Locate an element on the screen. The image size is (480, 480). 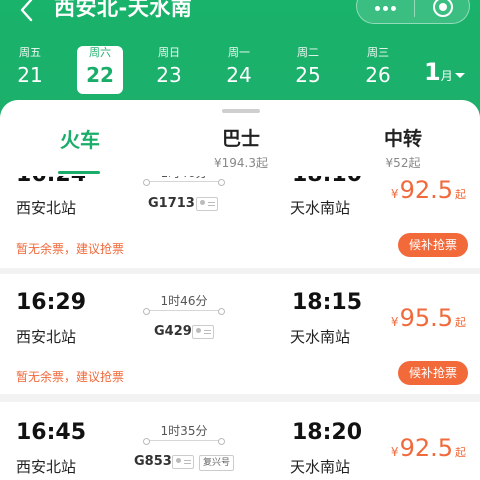
tab-title: 中转 is located at coordinates (402, 139).